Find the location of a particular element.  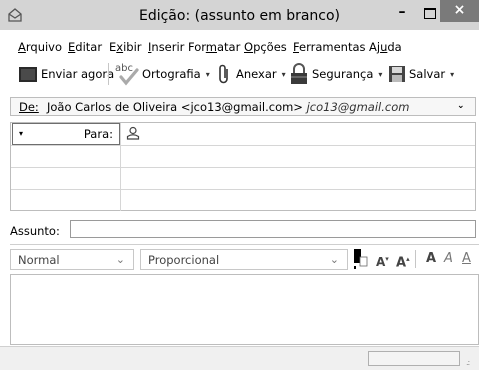

font-value: Proporcional is located at coordinates (184, 260).